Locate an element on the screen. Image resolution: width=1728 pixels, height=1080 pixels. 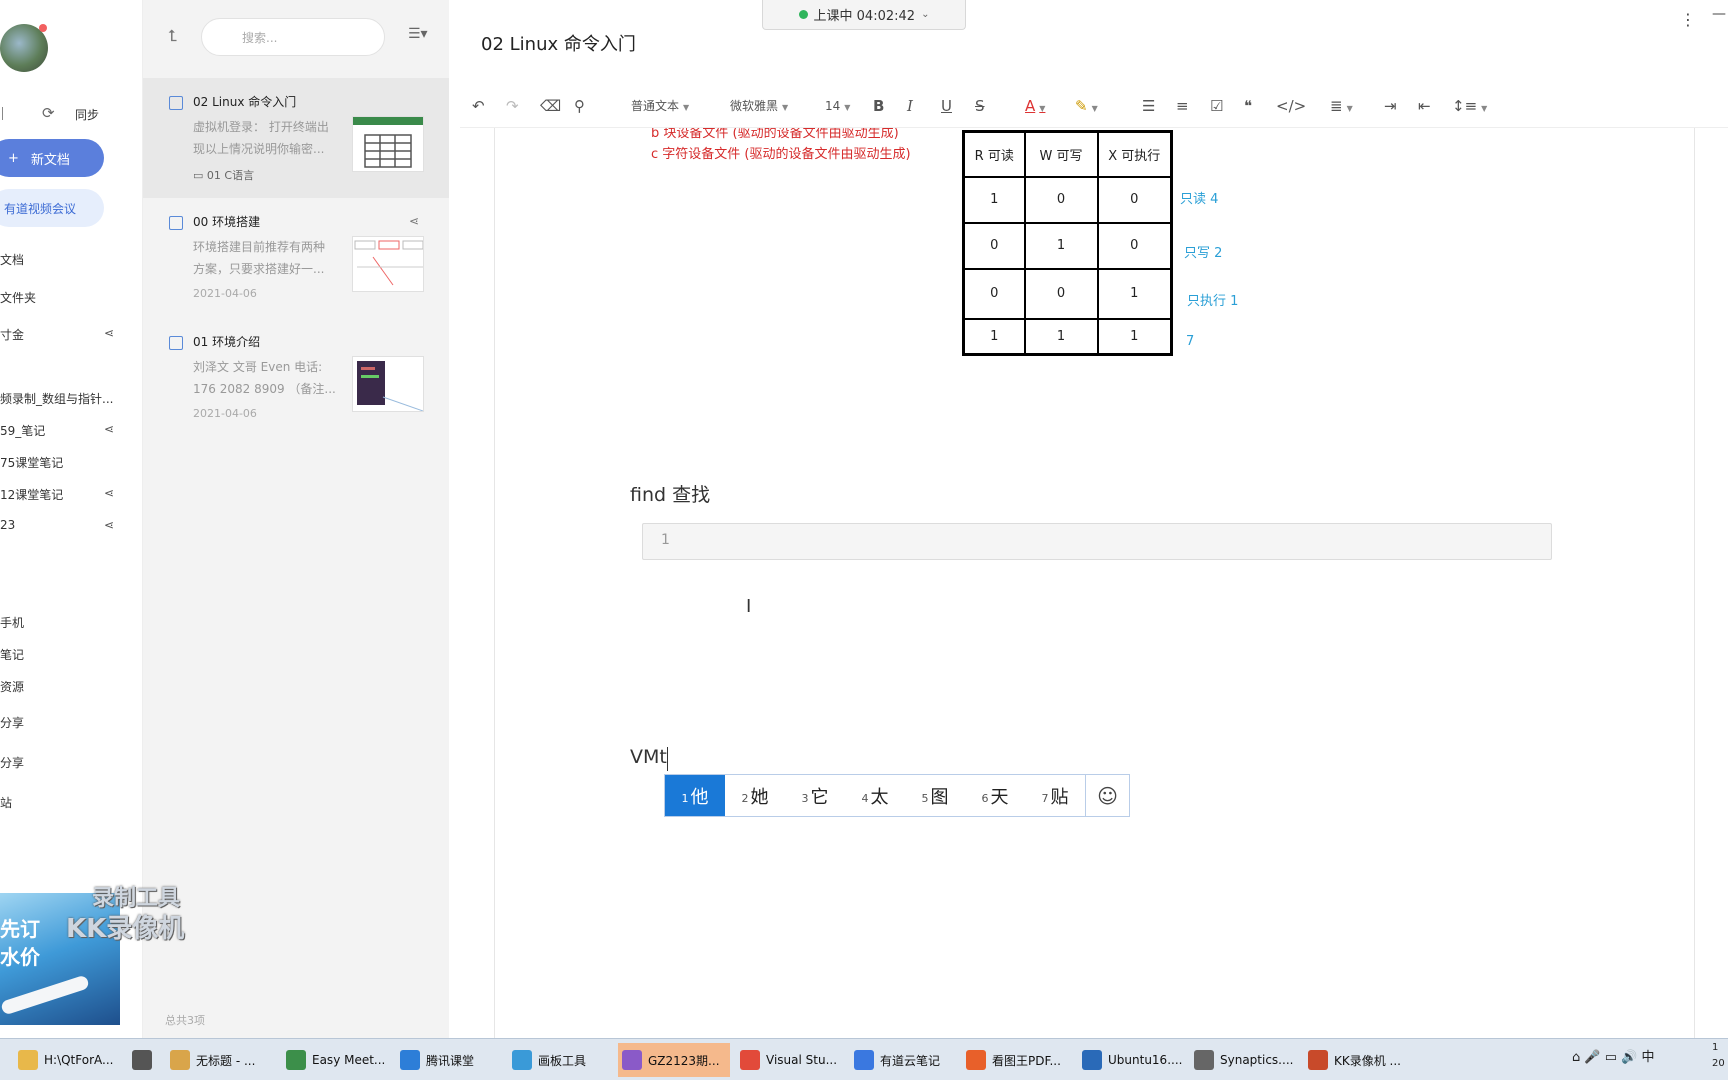
sidebar-item-share-1: 分享 is located at coordinates (71, 724).